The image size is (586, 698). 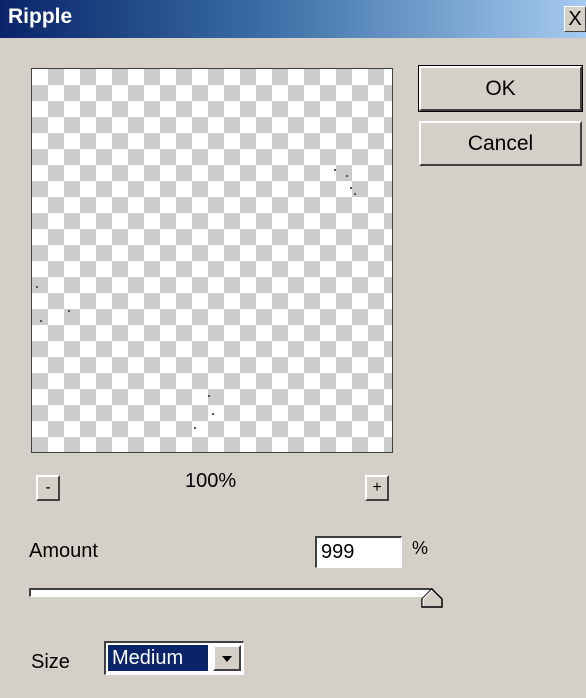 I want to click on close-button: X, so click(x=575, y=19).